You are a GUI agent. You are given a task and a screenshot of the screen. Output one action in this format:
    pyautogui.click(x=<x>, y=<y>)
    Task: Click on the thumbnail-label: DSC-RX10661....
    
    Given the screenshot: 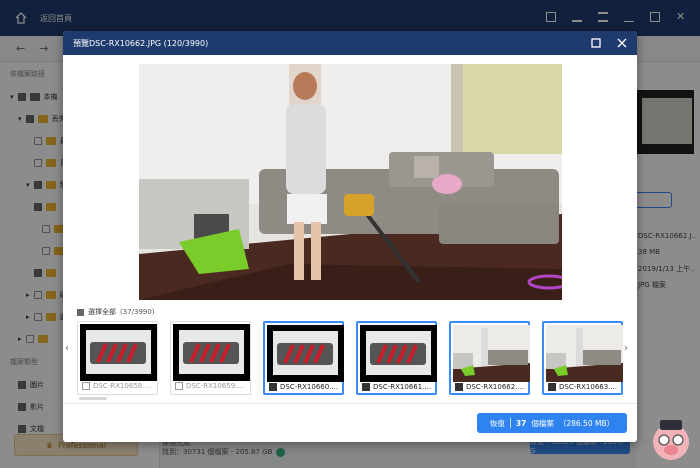 What is the action you would take?
    pyautogui.click(x=402, y=387)
    